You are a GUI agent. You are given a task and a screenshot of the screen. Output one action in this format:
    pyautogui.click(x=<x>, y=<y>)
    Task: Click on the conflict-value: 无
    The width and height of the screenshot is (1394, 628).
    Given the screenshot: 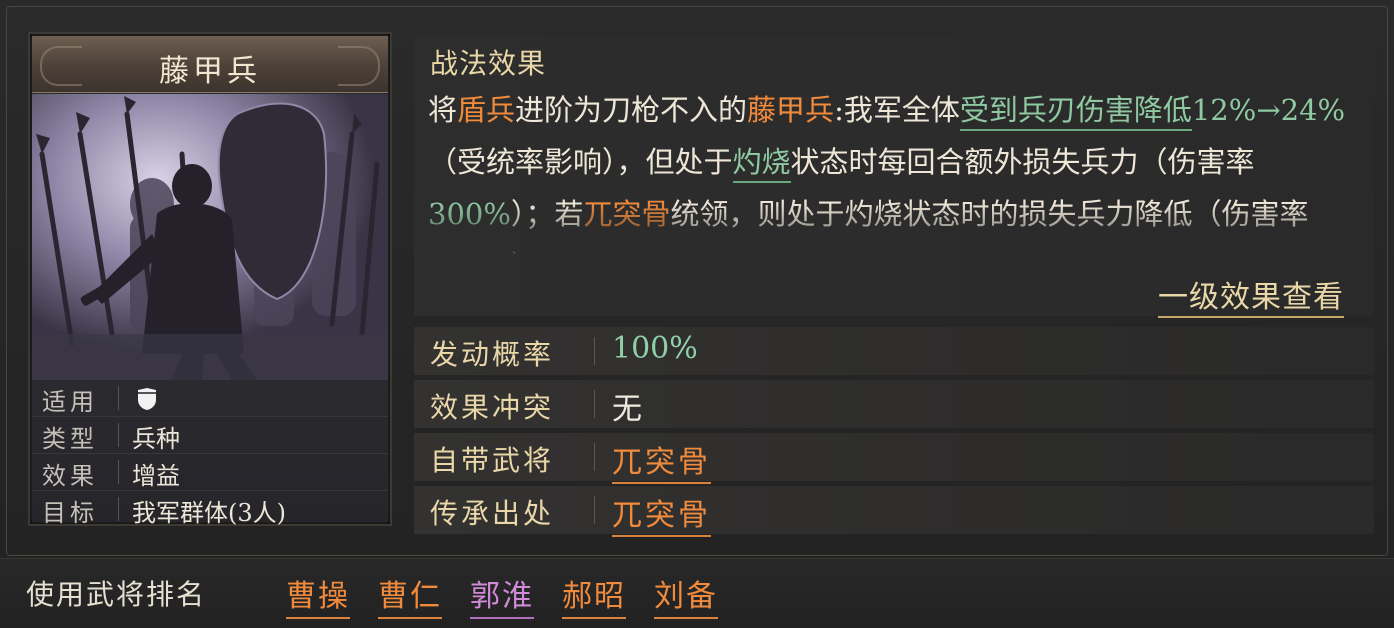 What is the action you would take?
    pyautogui.click(x=627, y=409)
    